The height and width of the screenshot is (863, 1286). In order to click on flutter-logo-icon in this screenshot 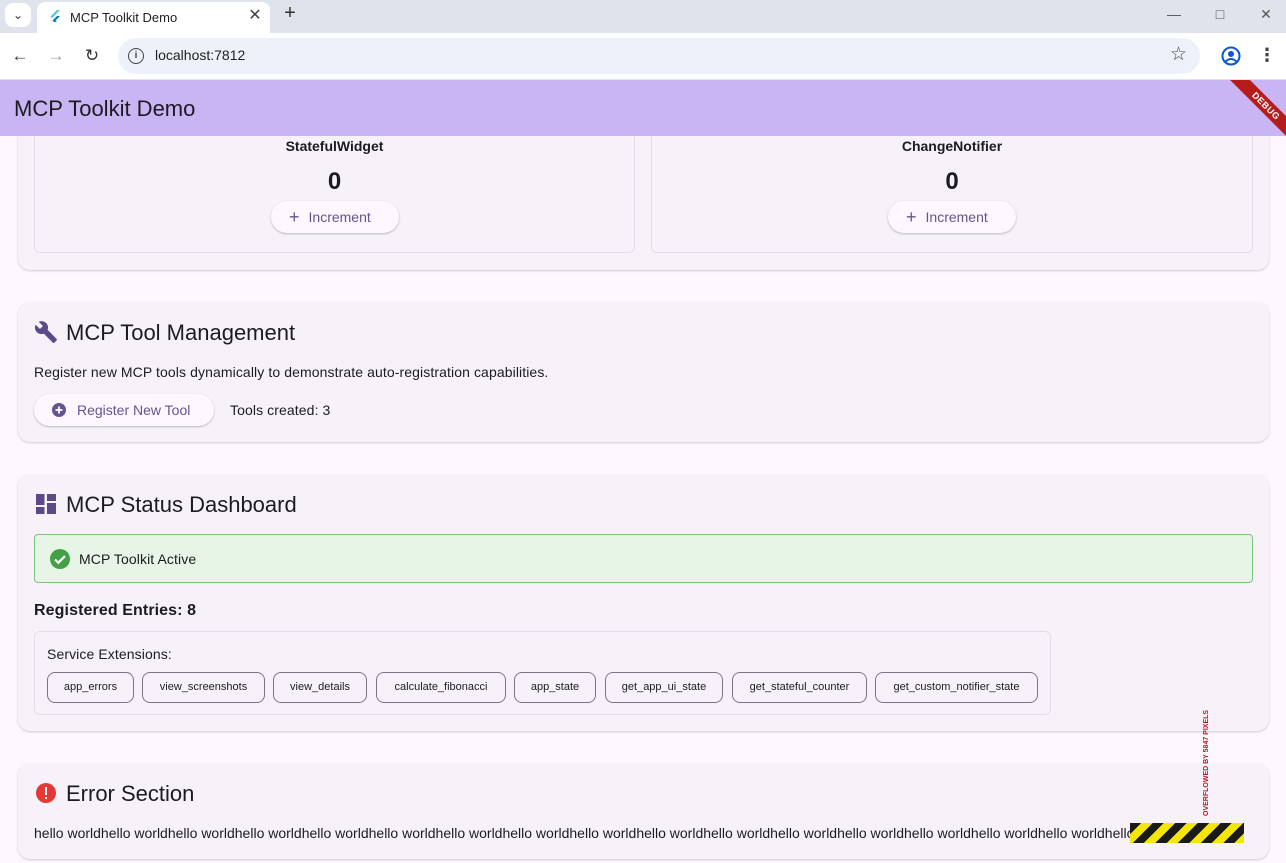, I will do `click(55, 16)`.